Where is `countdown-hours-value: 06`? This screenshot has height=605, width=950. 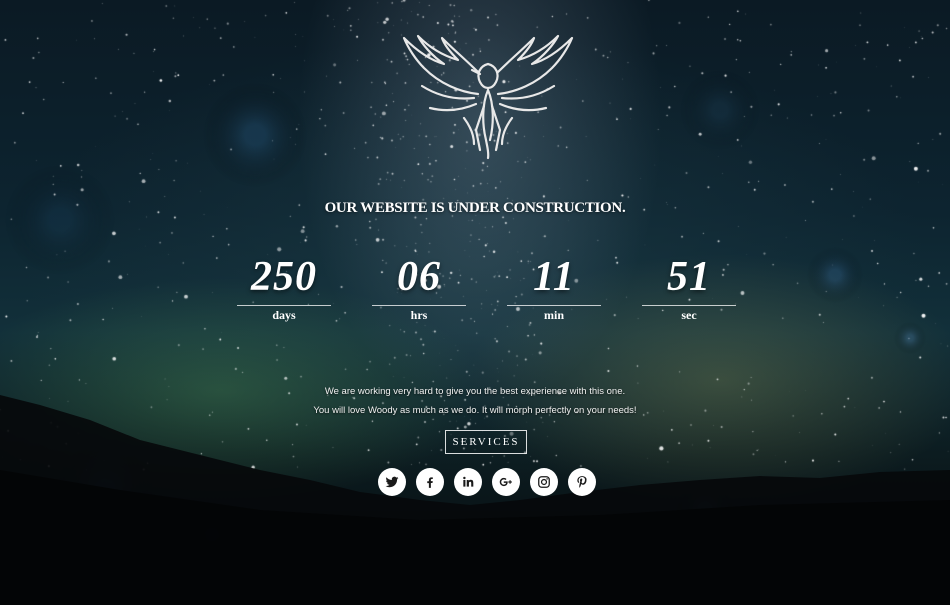
countdown-hours-value: 06 is located at coordinates (419, 277).